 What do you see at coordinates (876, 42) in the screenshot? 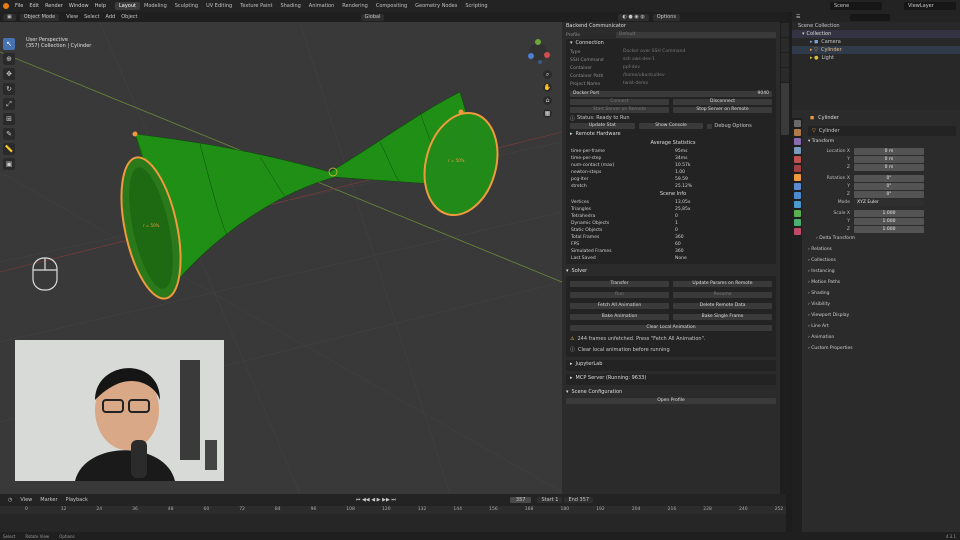
I see `outliner-item-camera: ▸ ◼ Camera` at bounding box center [876, 42].